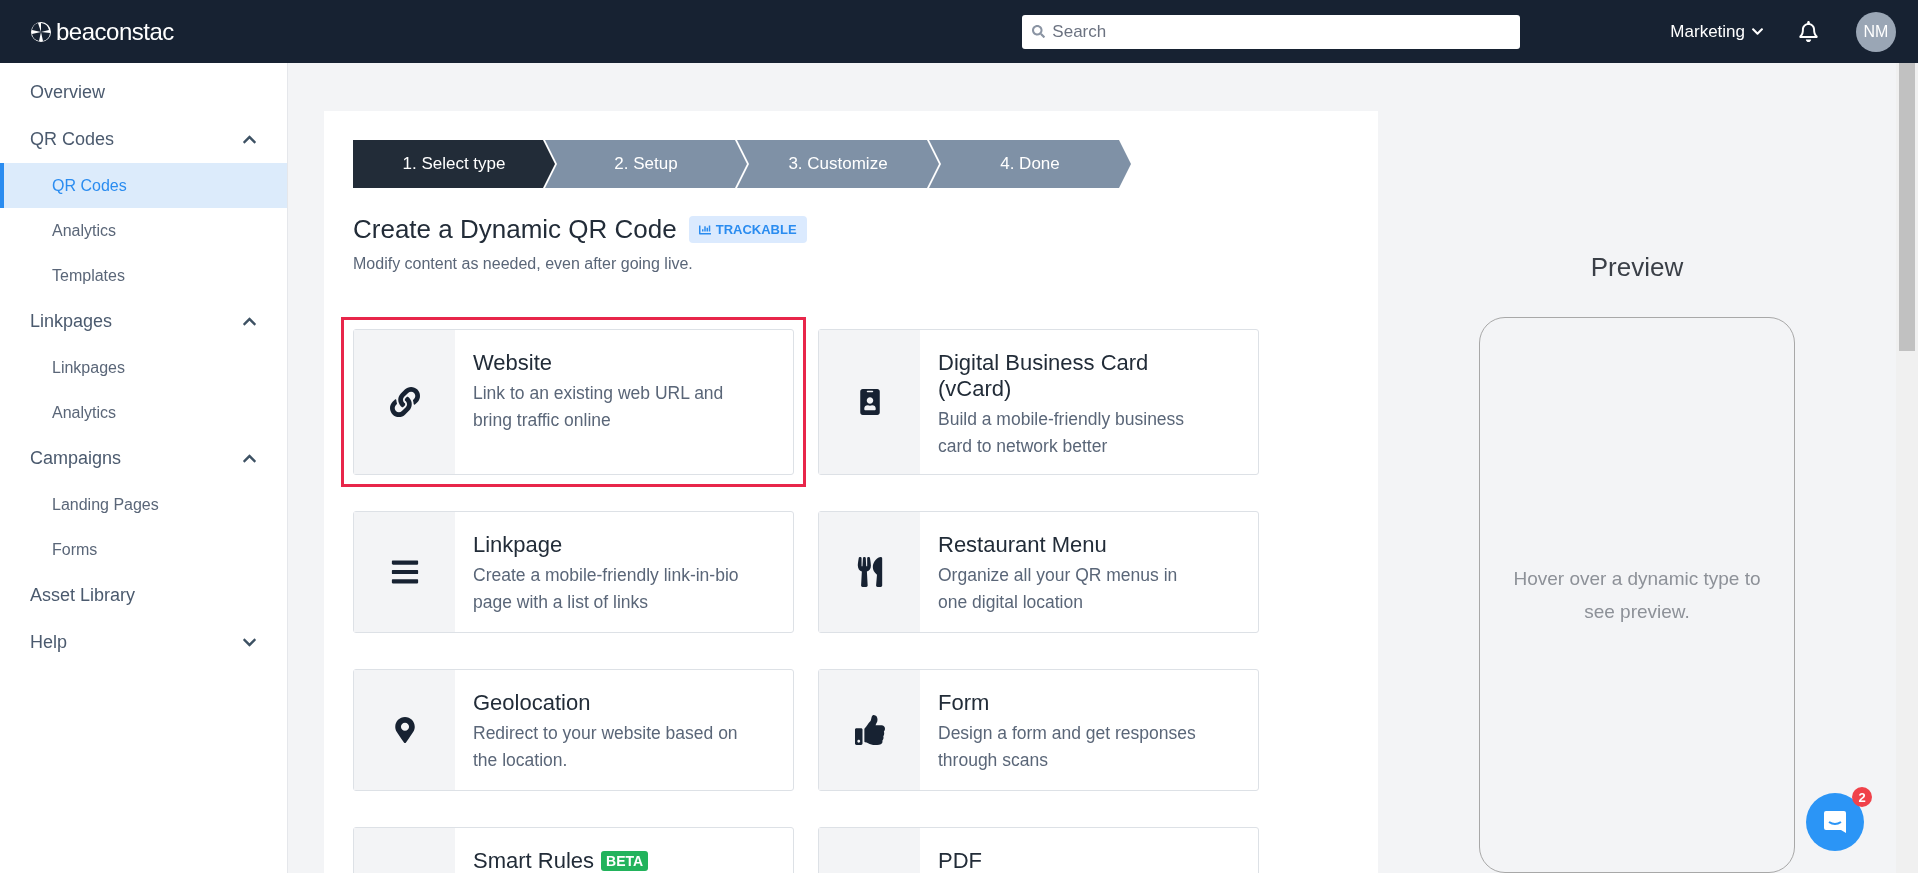  What do you see at coordinates (1058, 589) in the screenshot?
I see `card-description: Organize all your QR menus in one digital location` at bounding box center [1058, 589].